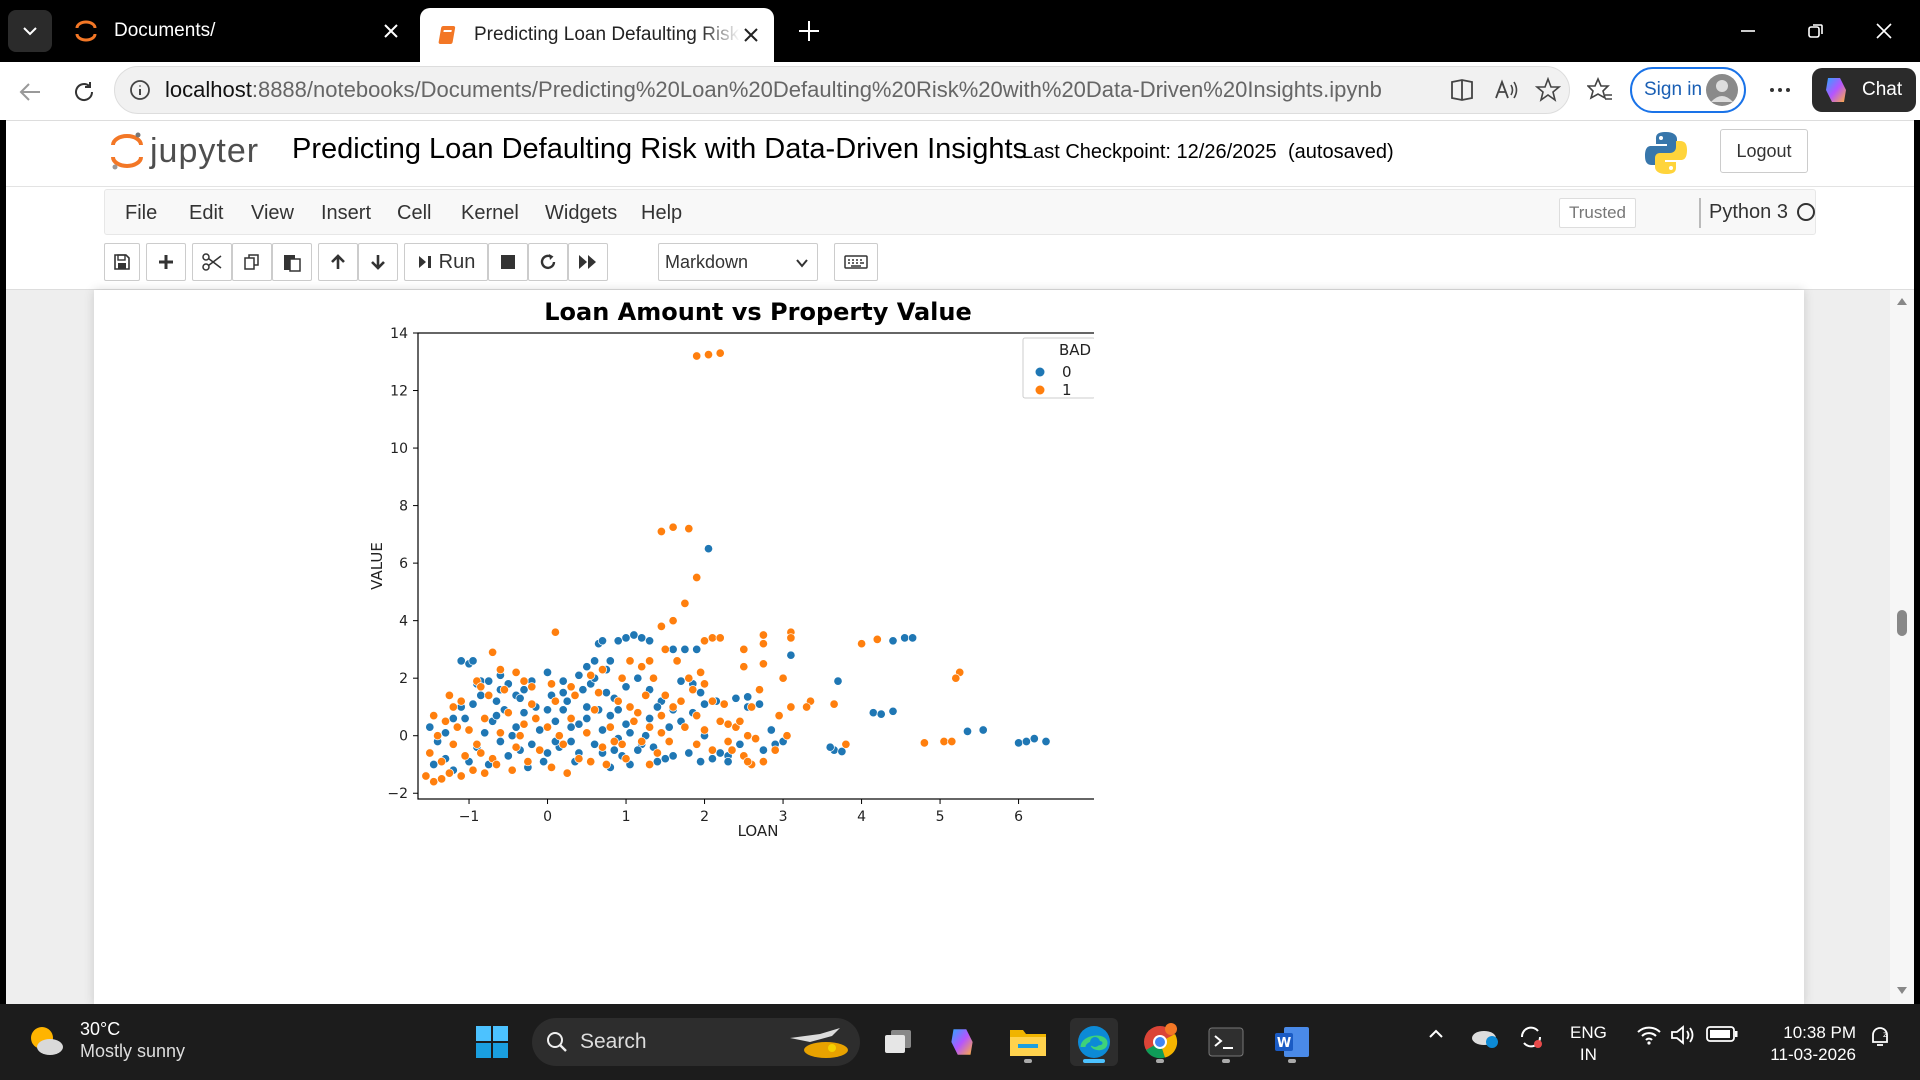 This screenshot has height=1080, width=1920. What do you see at coordinates (1722, 1036) in the screenshot?
I see `battery-button` at bounding box center [1722, 1036].